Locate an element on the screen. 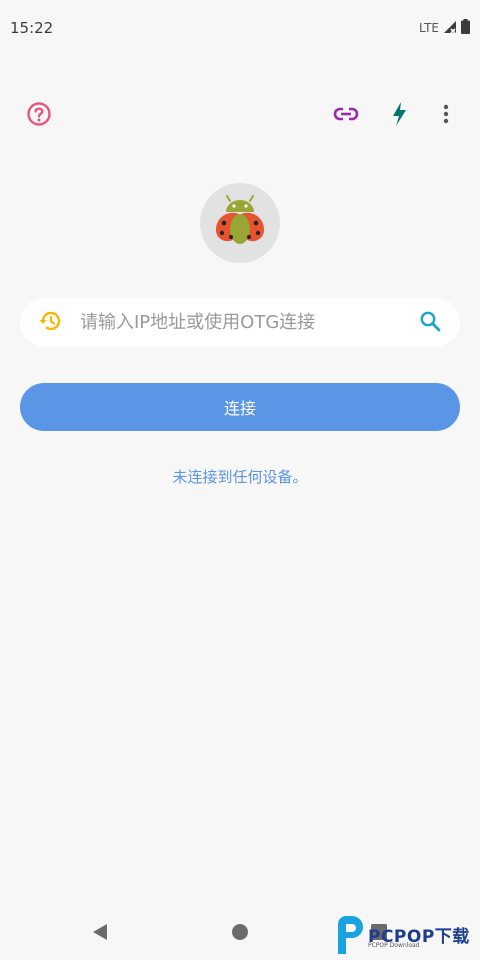 The height and width of the screenshot is (960, 480). home-circle-icon is located at coordinates (240, 934).